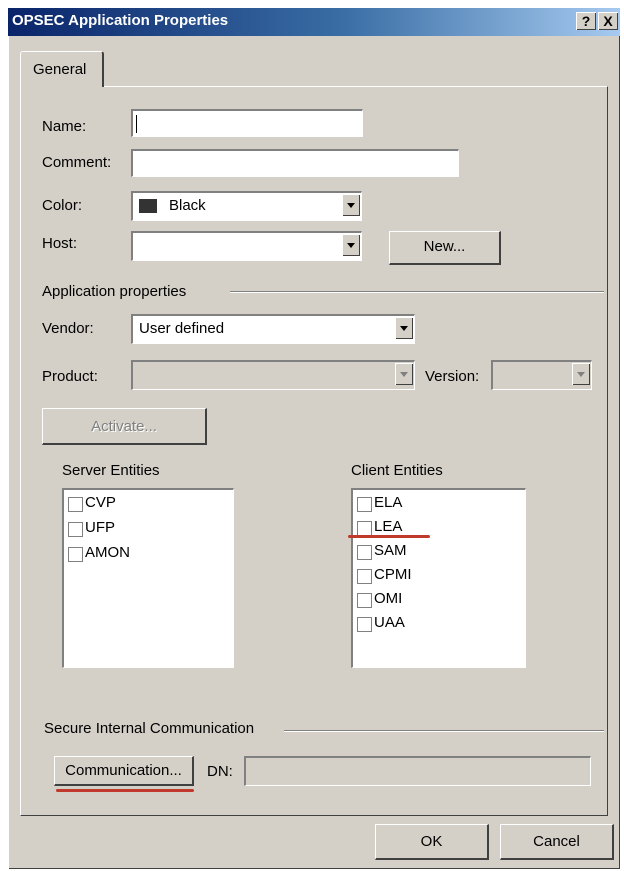 The width and height of the screenshot is (624, 871). Describe the element at coordinates (295, 163) in the screenshot. I see `comment-input` at that location.